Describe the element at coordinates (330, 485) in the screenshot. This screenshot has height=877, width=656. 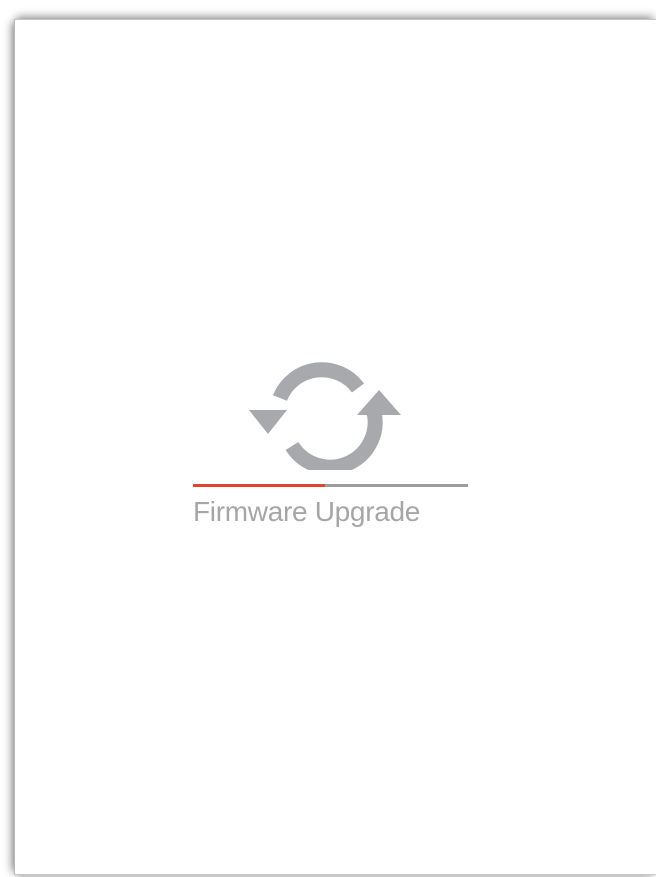
I see `upgrade-progress-bar` at that location.